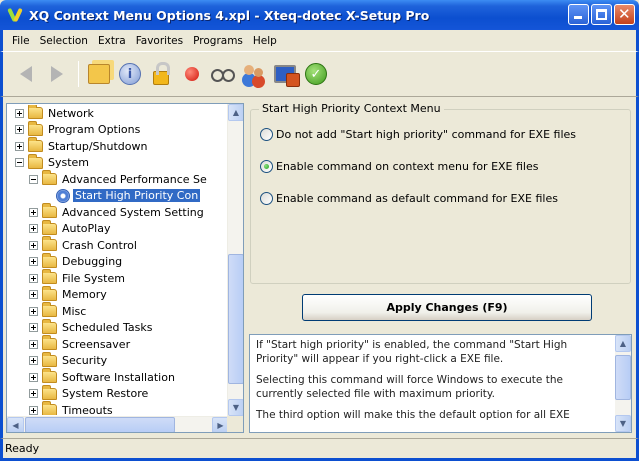 The height and width of the screenshot is (461, 639). What do you see at coordinates (130, 74) in the screenshot?
I see `help-button: i` at bounding box center [130, 74].